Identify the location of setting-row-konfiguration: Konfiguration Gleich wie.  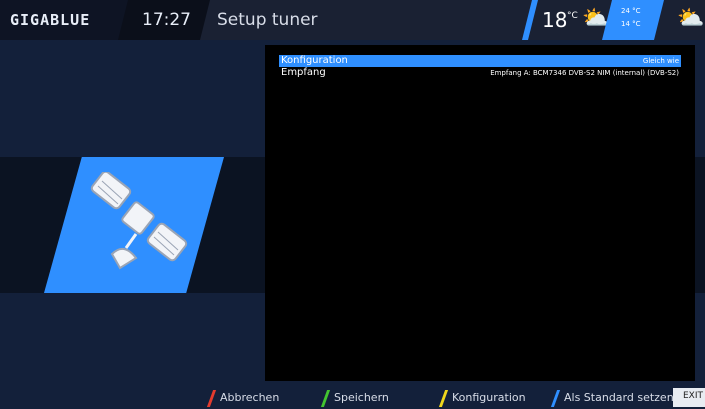
(480, 61).